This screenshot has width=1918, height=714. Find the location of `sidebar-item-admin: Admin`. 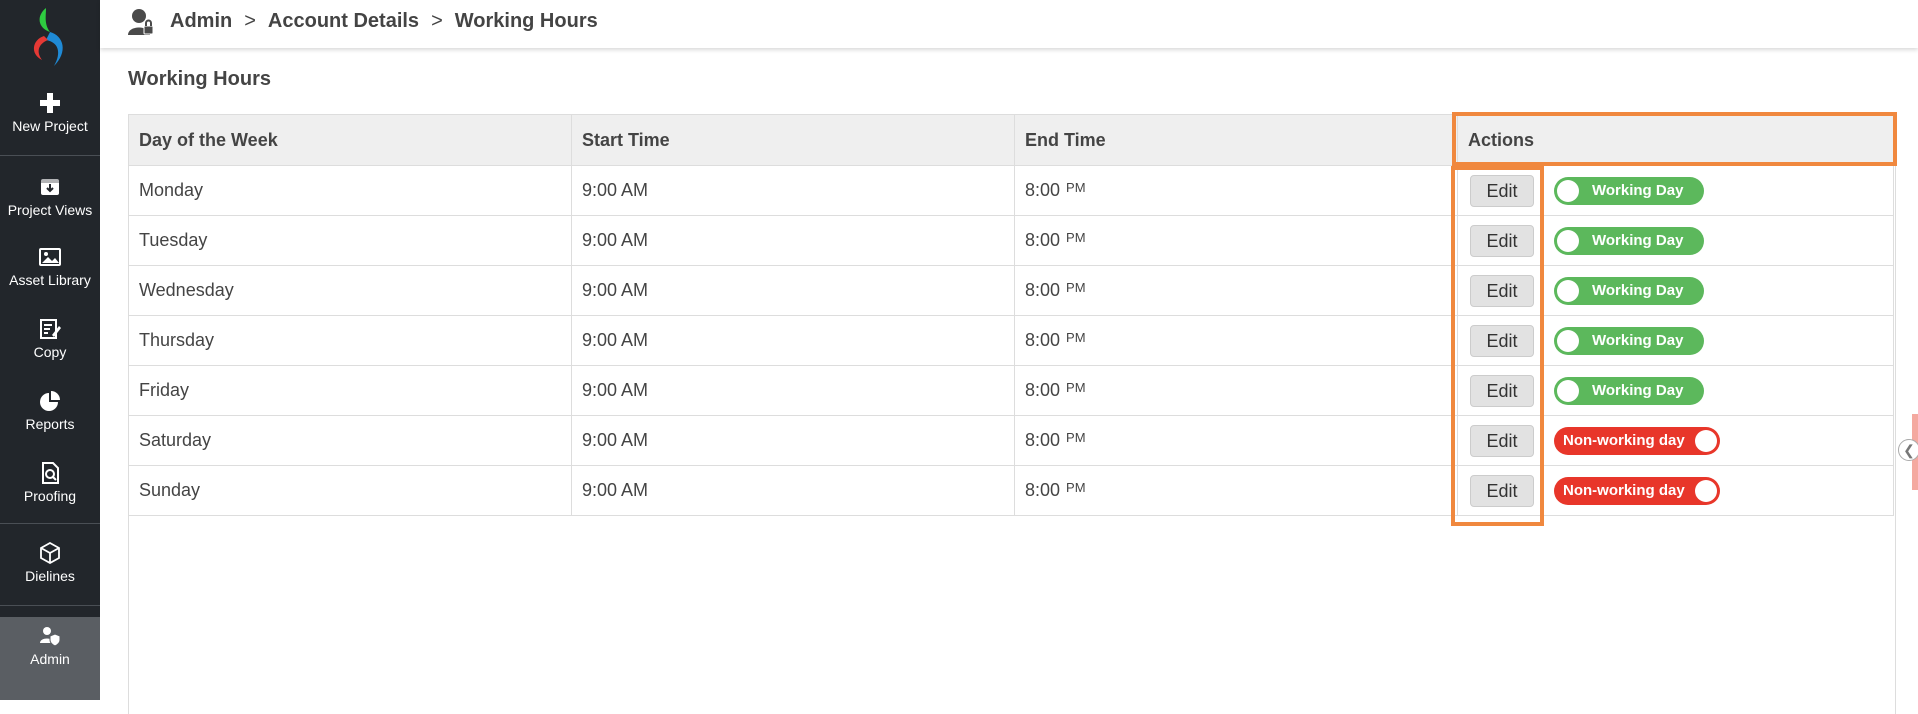

sidebar-item-admin: Admin is located at coordinates (50, 658).